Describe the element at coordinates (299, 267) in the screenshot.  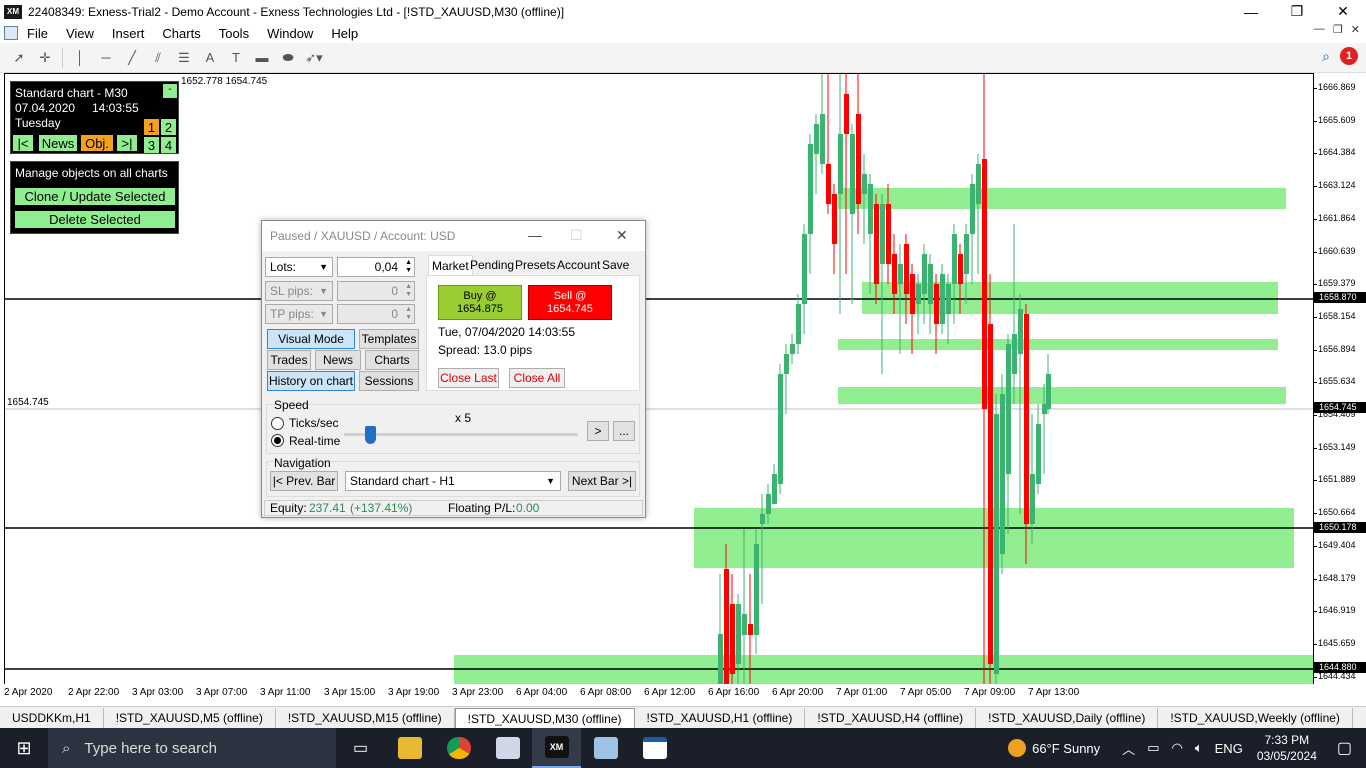
I see `lots-dropdown: Lots: ▼` at that location.